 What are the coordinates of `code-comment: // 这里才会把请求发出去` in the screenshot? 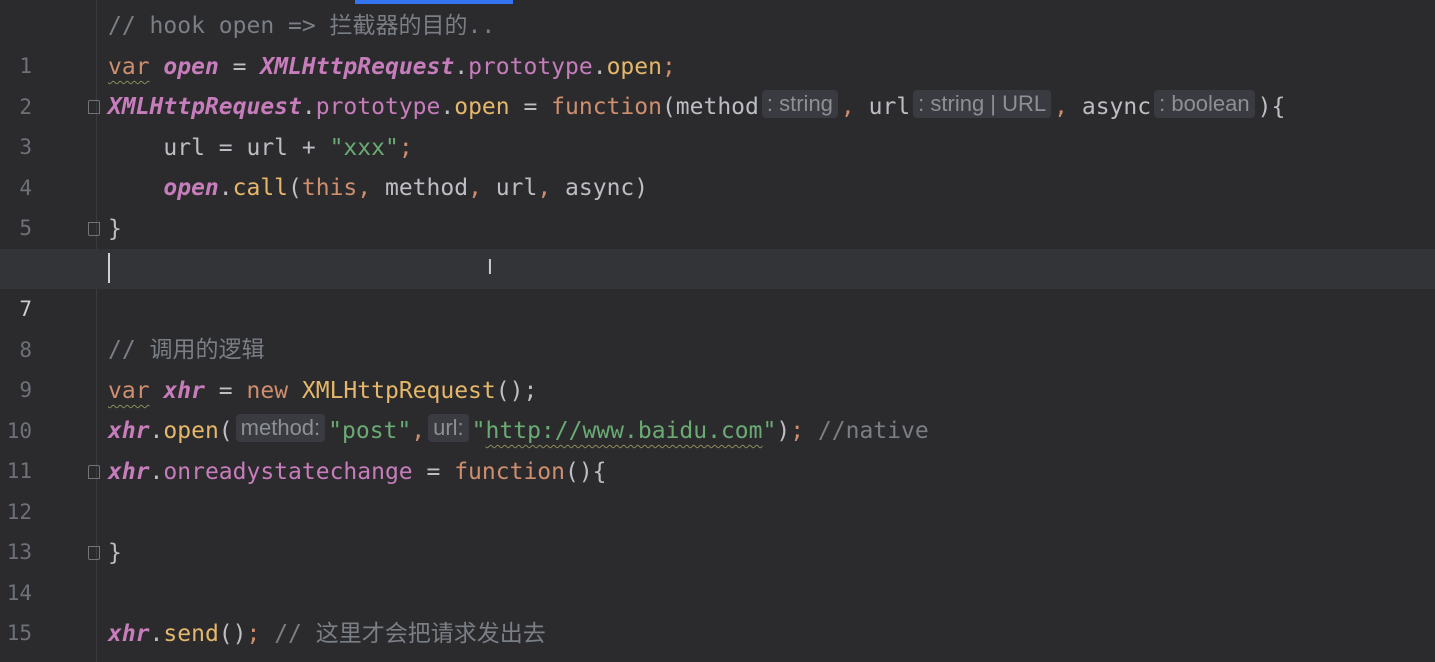 It's located at (410, 634).